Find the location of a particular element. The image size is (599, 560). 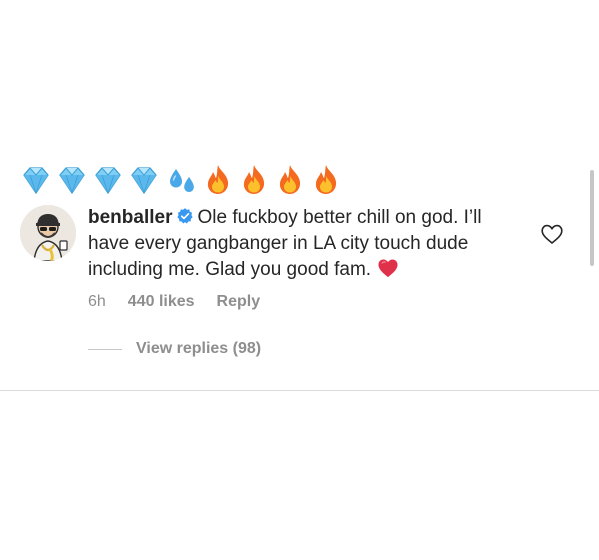

view-replies-button: View replies (98) is located at coordinates (174, 349).